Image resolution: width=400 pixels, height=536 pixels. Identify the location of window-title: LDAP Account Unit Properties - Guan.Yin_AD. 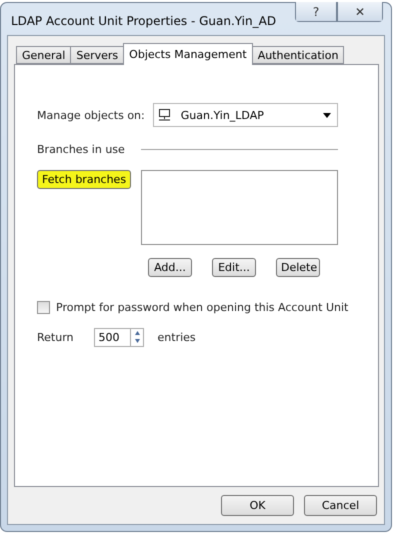
(144, 21).